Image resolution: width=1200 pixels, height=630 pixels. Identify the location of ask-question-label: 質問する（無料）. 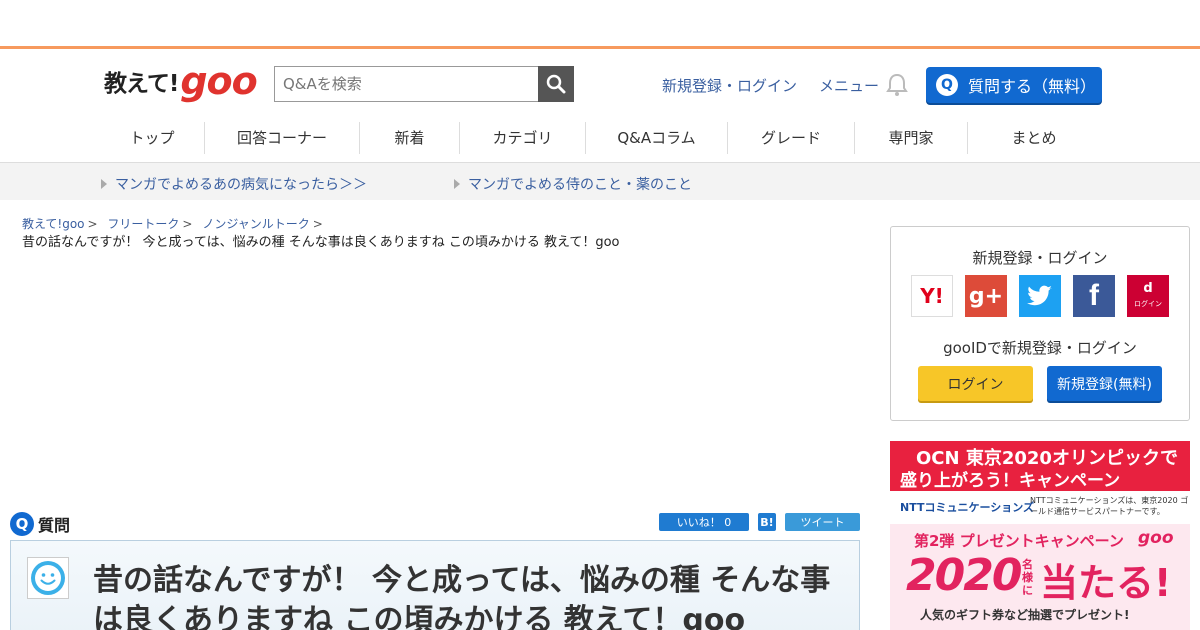
(1032, 86).